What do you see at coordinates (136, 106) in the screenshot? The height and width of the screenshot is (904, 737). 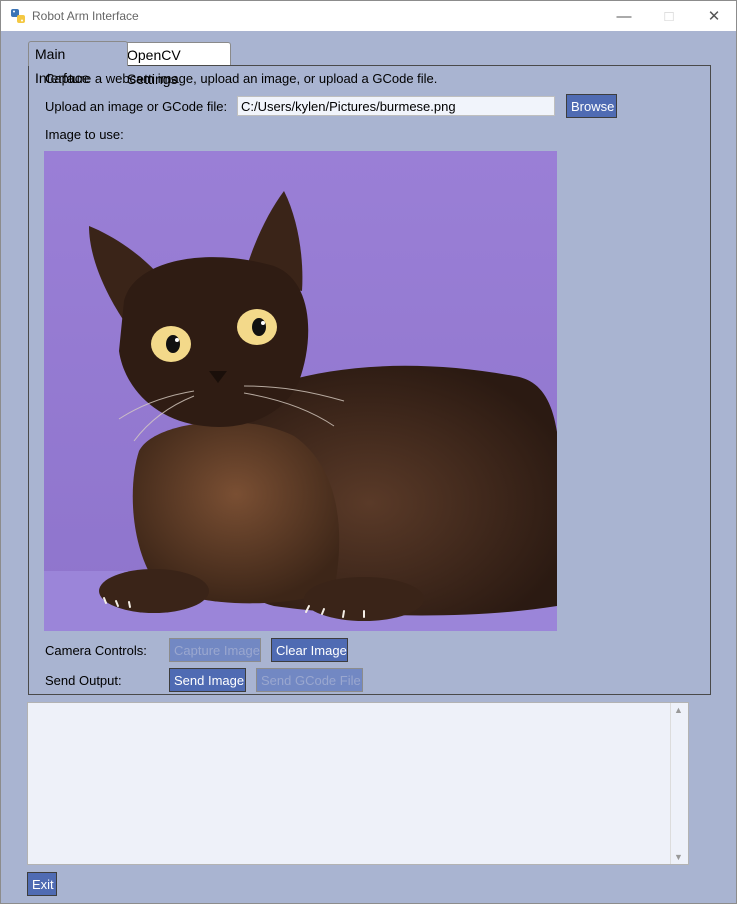 I see `upload-label: Upload an image or GCode file:` at bounding box center [136, 106].